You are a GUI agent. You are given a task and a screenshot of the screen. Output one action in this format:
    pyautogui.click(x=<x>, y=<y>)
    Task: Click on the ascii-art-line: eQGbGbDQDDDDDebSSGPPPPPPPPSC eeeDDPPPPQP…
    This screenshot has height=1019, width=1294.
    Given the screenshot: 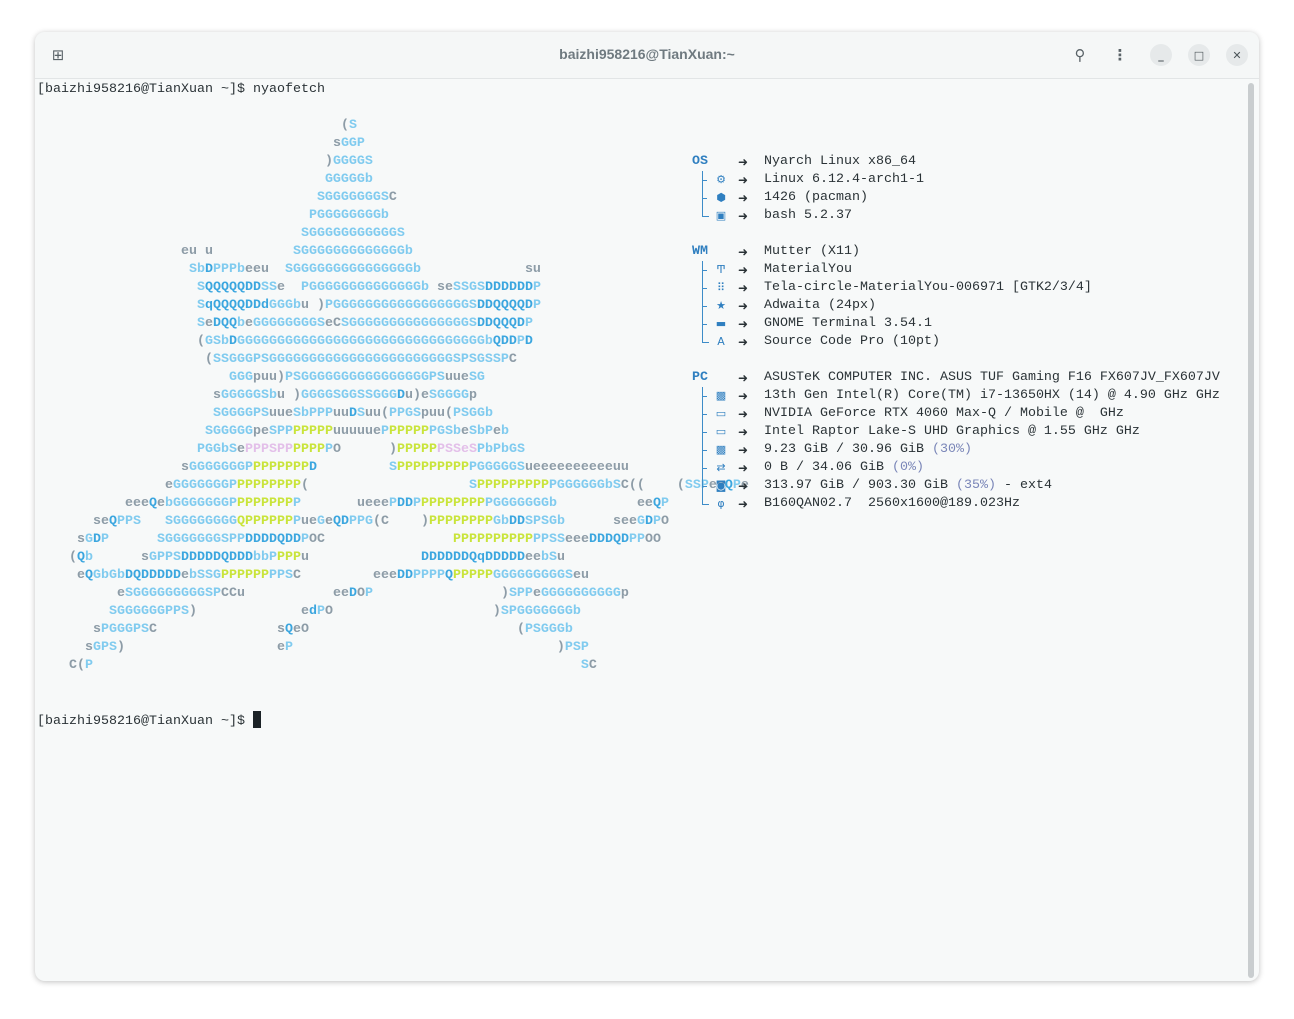 What is the action you would take?
    pyautogui.click(x=393, y=576)
    